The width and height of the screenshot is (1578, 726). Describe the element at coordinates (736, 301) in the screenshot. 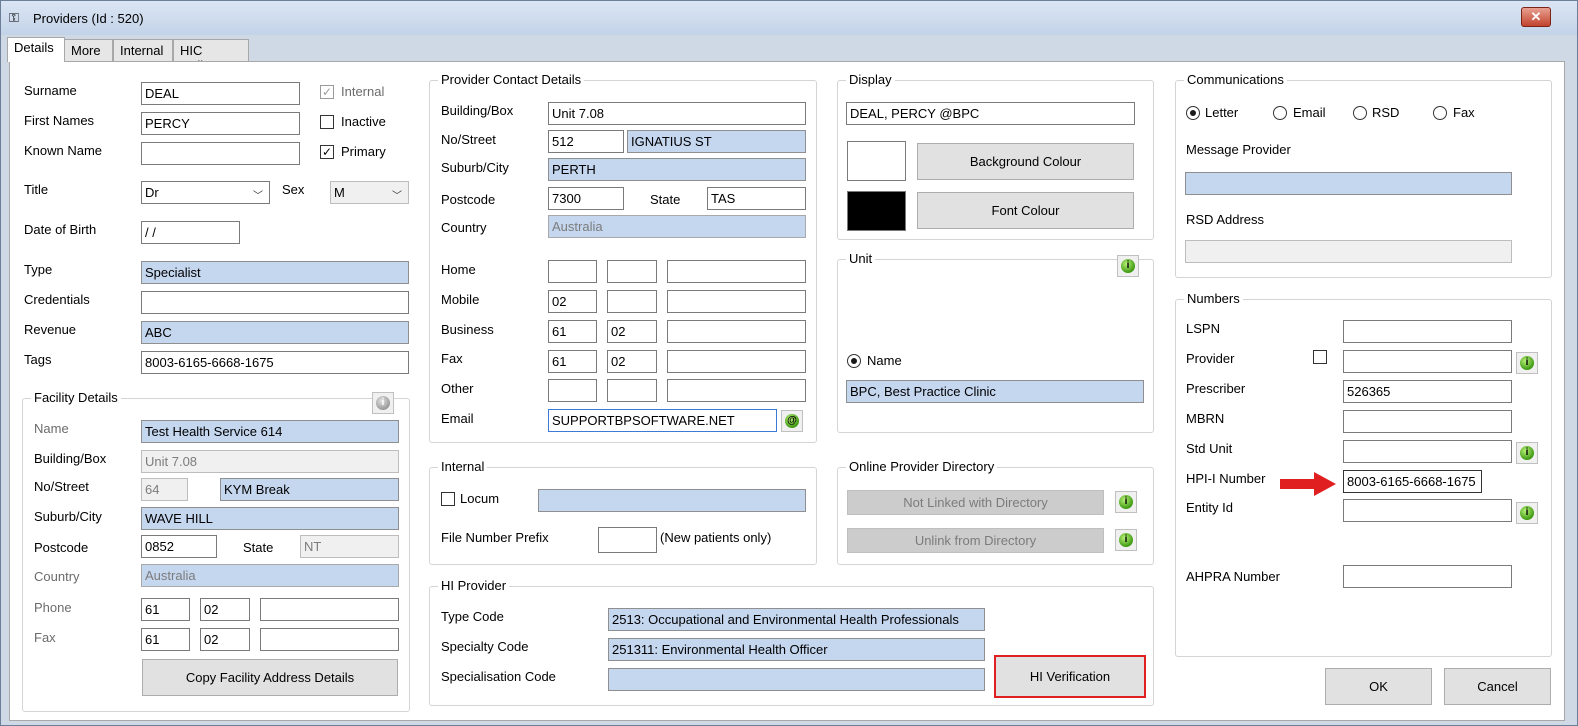

I see `mobile-number-input` at that location.